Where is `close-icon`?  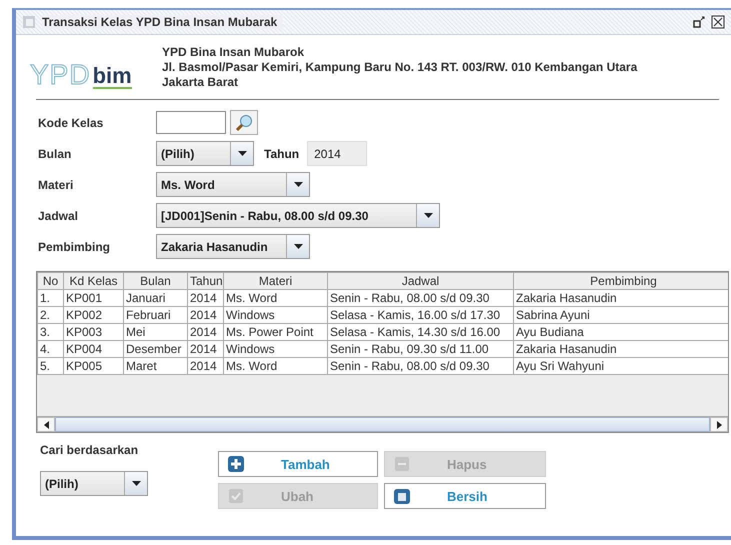
close-icon is located at coordinates (718, 22).